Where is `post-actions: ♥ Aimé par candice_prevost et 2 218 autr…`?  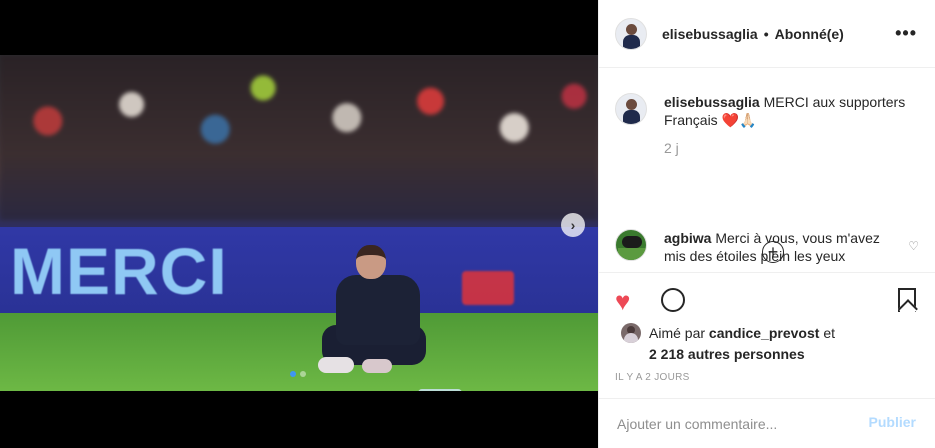
post-actions: ♥ Aimé par candice_prevost et 2 218 autr… is located at coordinates (767, 336).